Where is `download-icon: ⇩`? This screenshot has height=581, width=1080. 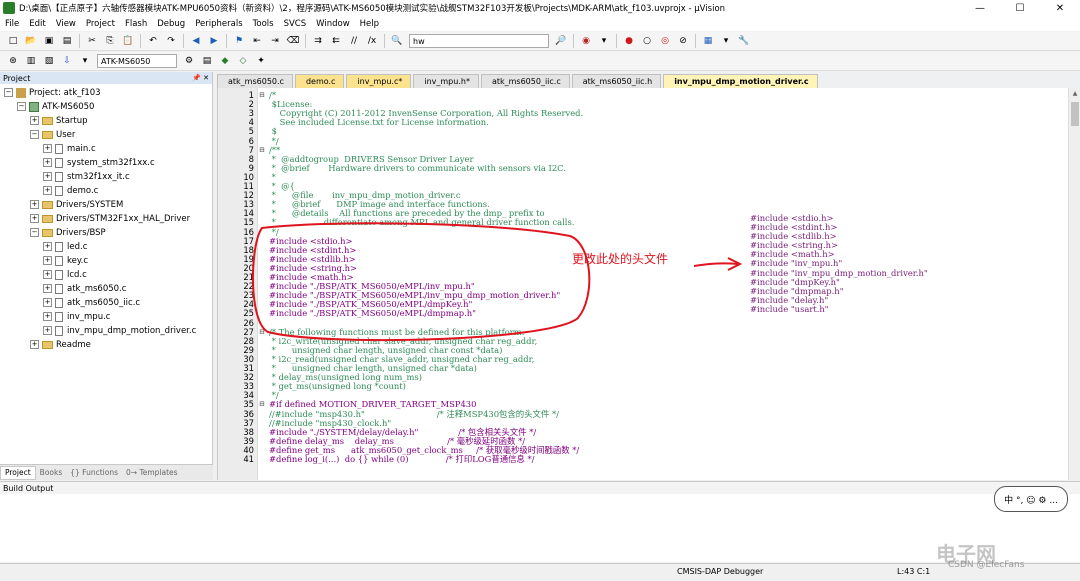 download-icon: ⇩ is located at coordinates (67, 61).